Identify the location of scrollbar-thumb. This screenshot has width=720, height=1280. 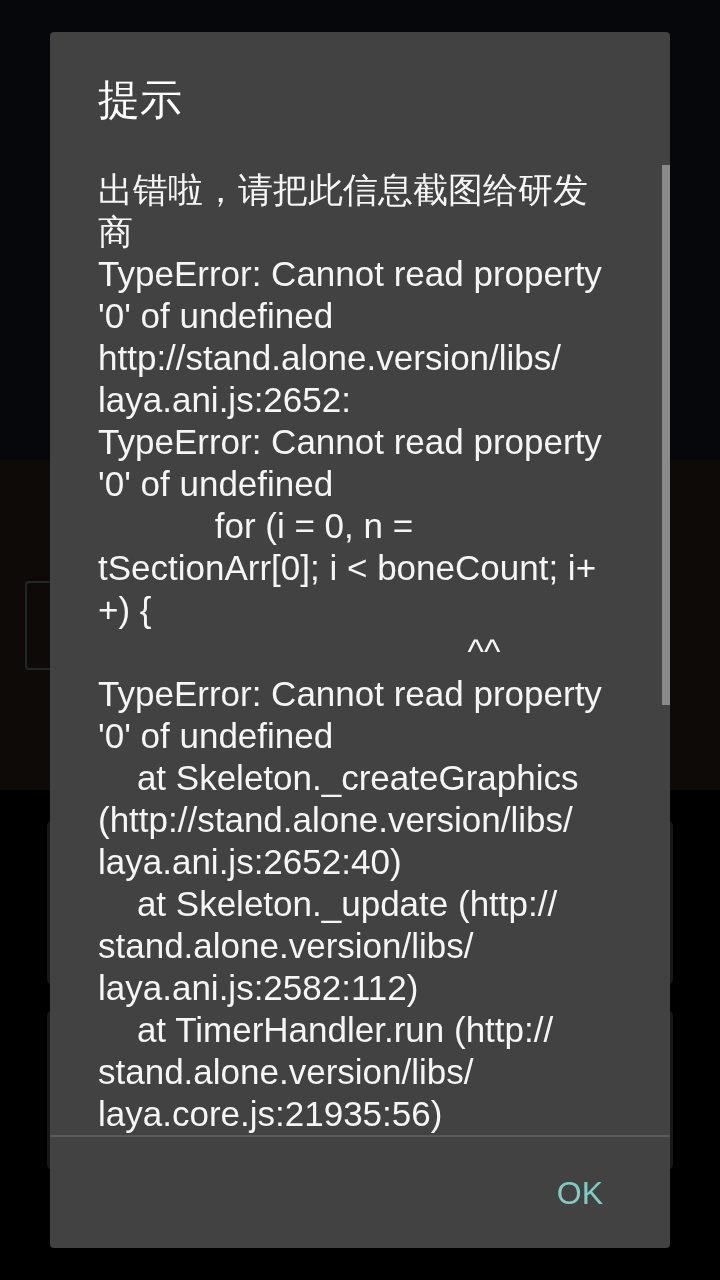
(666, 435).